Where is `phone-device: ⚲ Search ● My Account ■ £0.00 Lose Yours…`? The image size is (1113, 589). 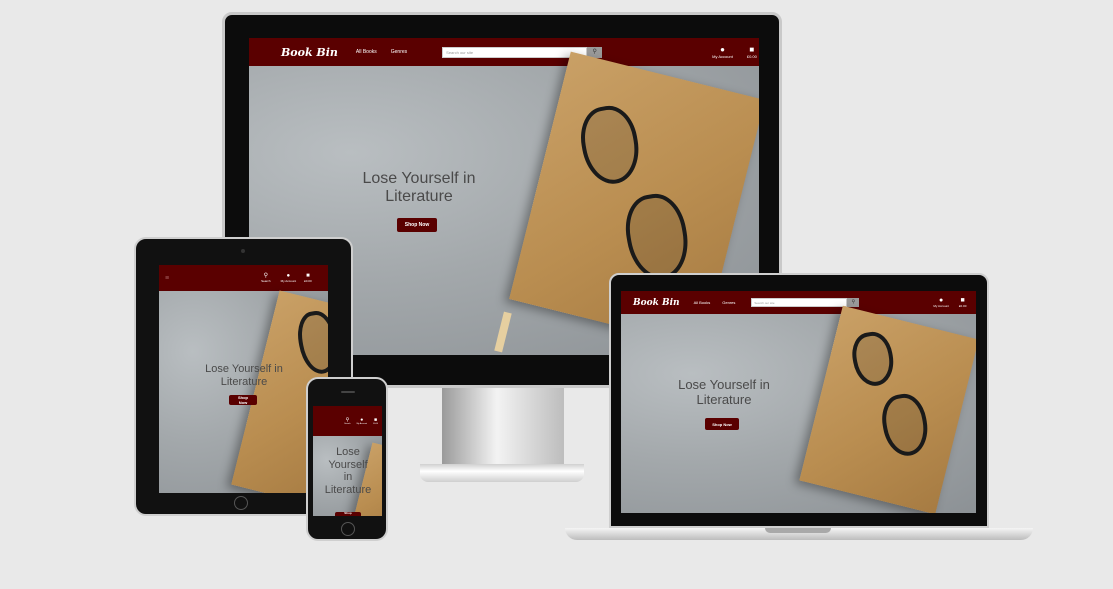
phone-device: ⚲ Search ● My Account ■ £0.00 Lose Yours… is located at coordinates (347, 459).